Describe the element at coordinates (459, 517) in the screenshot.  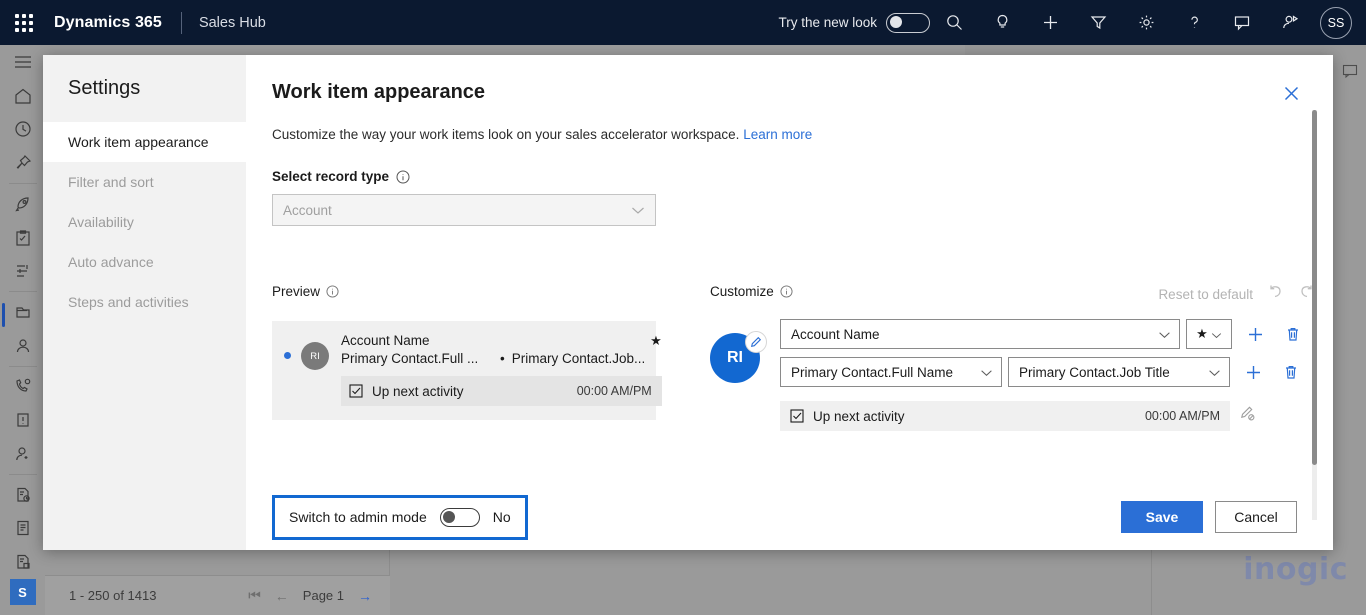
I see `admin-mode-toggle` at that location.